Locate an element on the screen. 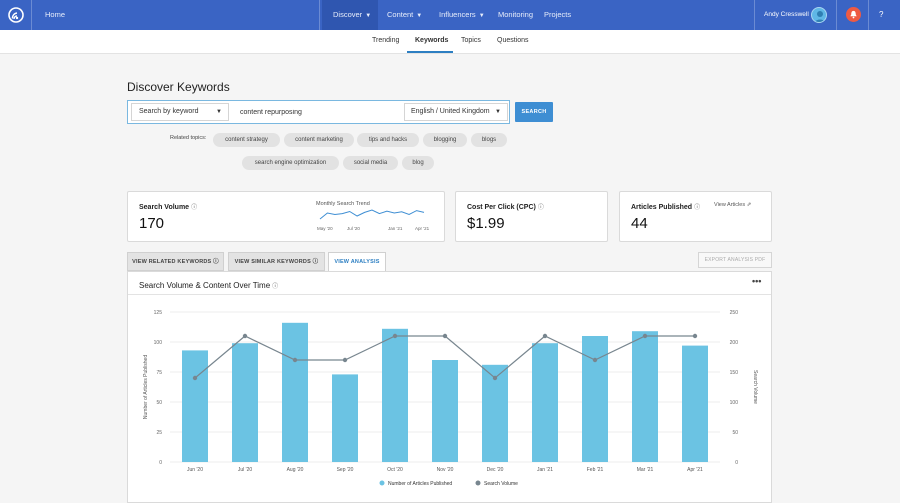 This screenshot has height=503, width=900. y-tick-right: 150 is located at coordinates (734, 373).